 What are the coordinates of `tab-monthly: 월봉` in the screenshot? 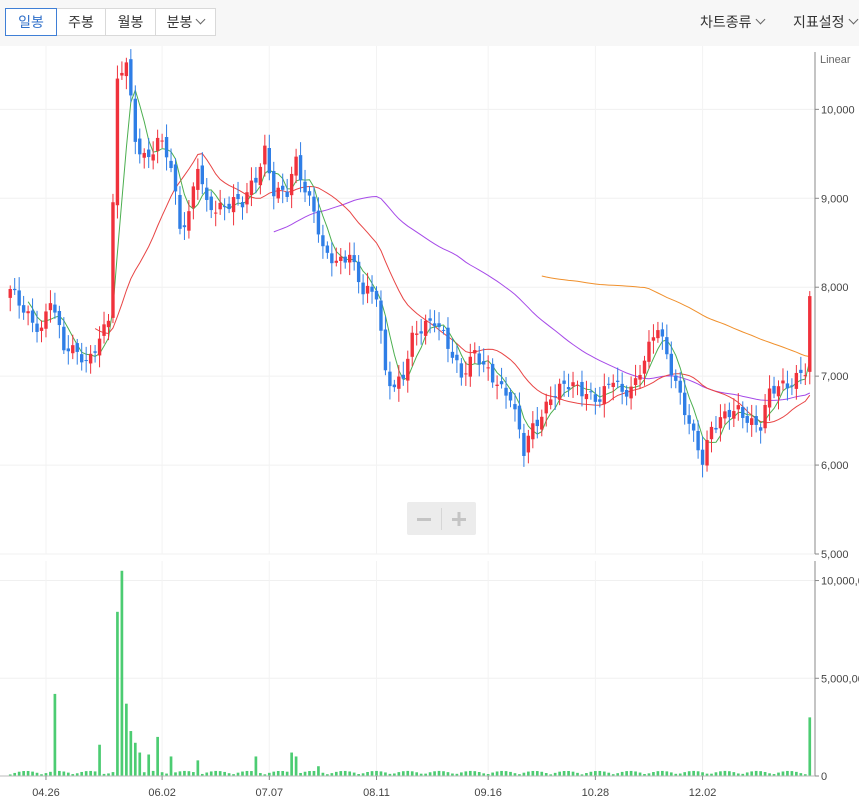 It's located at (130, 22).